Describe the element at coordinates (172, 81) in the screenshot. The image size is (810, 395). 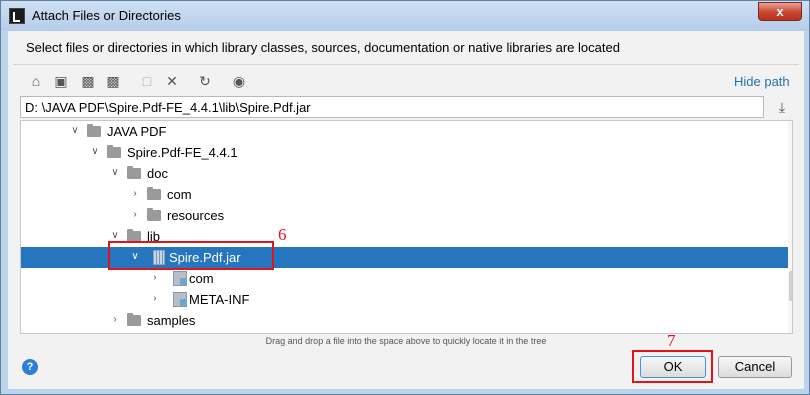
I see `delete-icon: ✕` at that location.